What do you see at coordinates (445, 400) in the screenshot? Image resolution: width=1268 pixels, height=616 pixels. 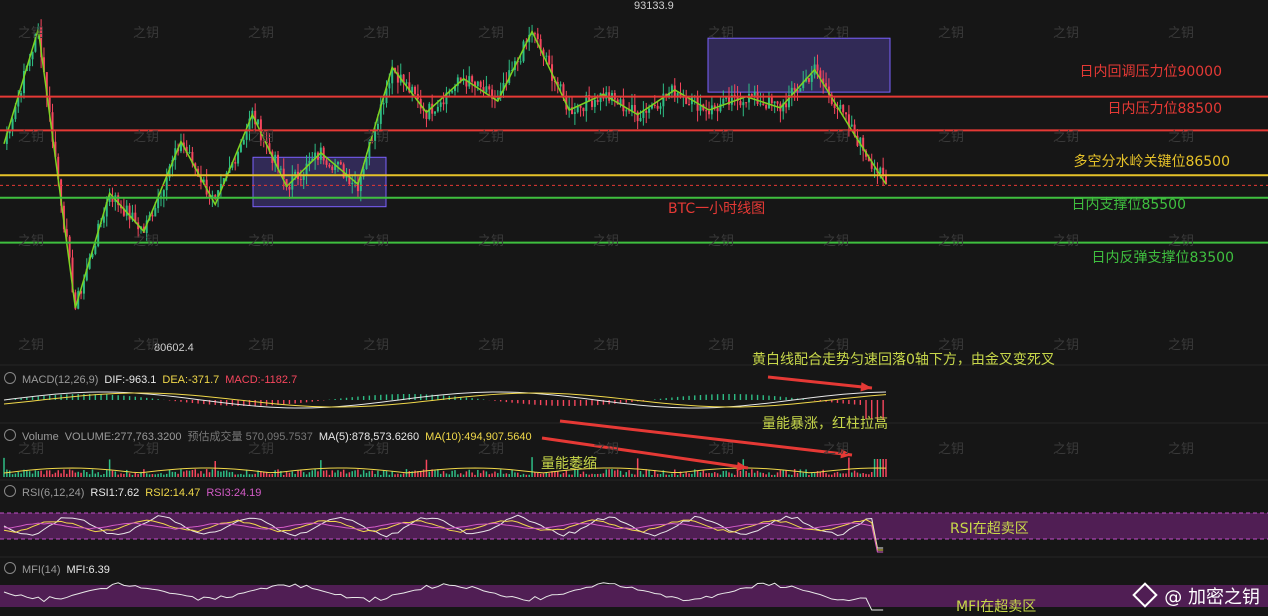 I see `macd-dif-line` at bounding box center [445, 400].